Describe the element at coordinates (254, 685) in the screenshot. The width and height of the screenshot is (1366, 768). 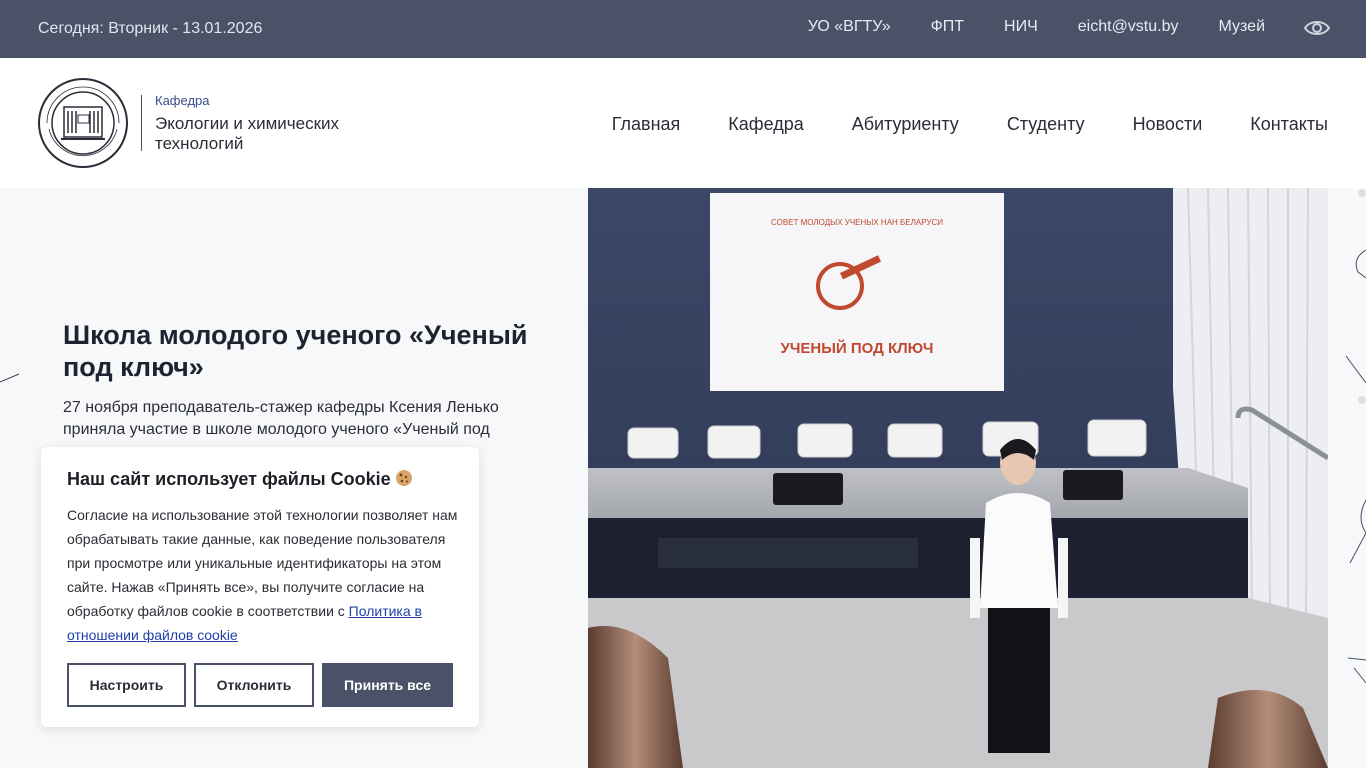
I see `cookie-decline-button: Отклонить` at that location.